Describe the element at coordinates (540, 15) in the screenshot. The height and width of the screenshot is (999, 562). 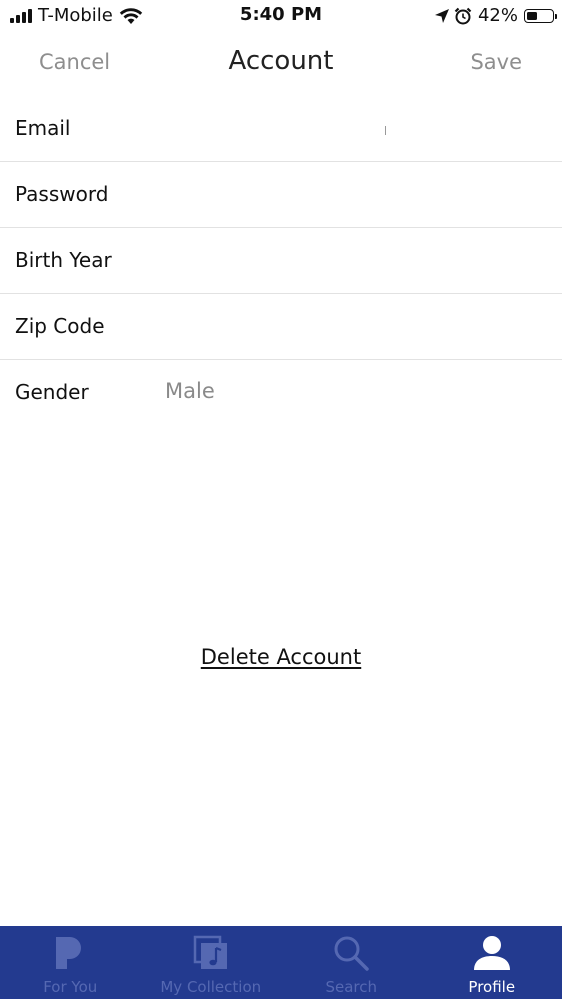
I see `battery-icon` at that location.